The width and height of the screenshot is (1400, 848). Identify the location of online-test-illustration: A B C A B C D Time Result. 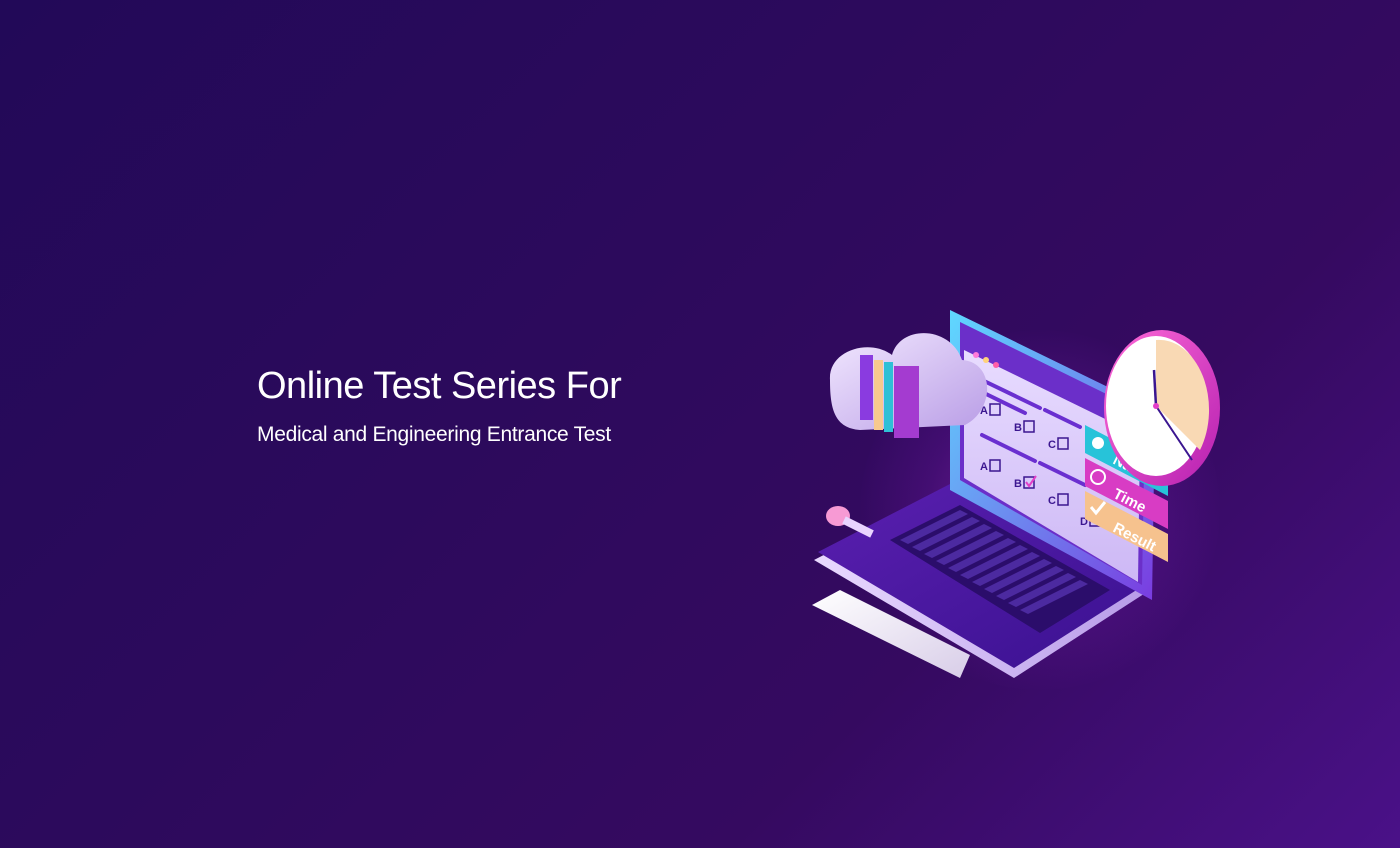
(1016, 494).